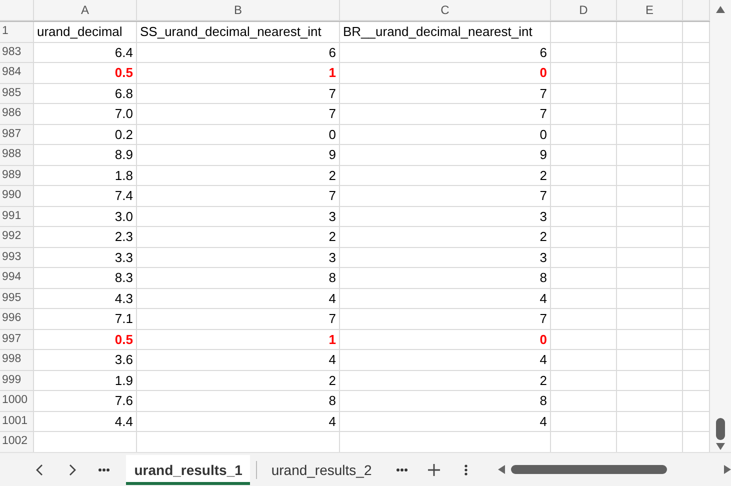 This screenshot has height=486, width=731. What do you see at coordinates (85, 380) in the screenshot?
I see `table-cell: 1.9` at bounding box center [85, 380].